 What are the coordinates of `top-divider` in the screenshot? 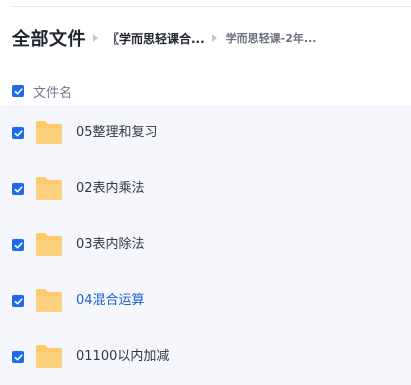 It's located at (211, 6).